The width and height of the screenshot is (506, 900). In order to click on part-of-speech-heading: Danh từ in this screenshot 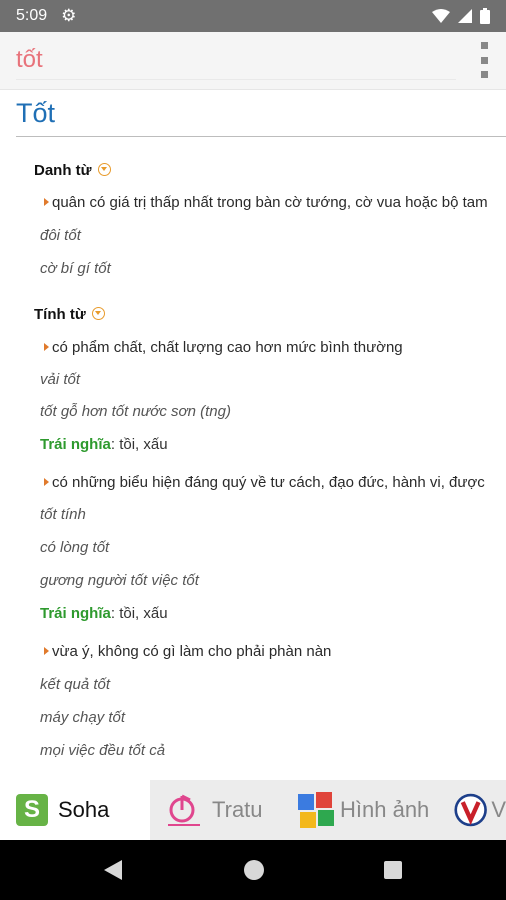, I will do `click(72, 170)`.